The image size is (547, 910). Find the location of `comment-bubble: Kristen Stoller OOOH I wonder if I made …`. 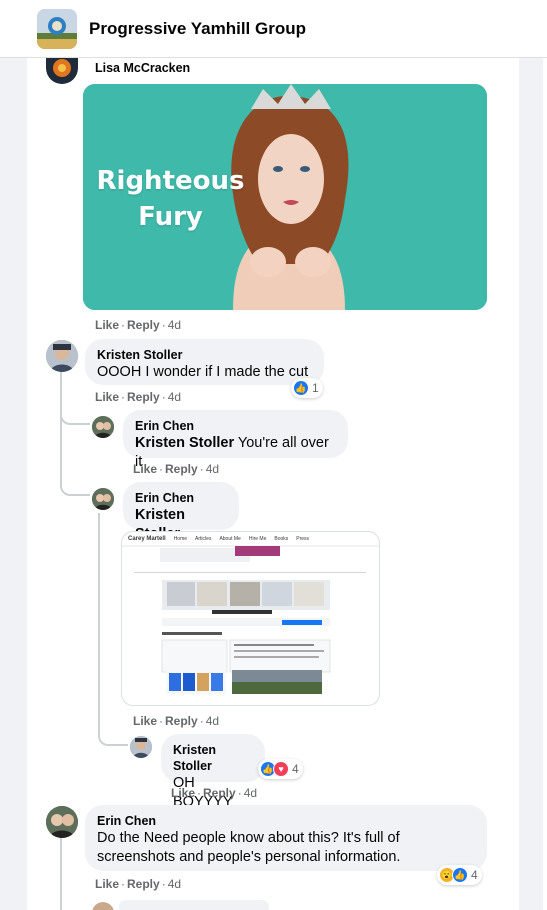

comment-bubble: Kristen Stoller OOOH I wonder if I made … is located at coordinates (204, 362).